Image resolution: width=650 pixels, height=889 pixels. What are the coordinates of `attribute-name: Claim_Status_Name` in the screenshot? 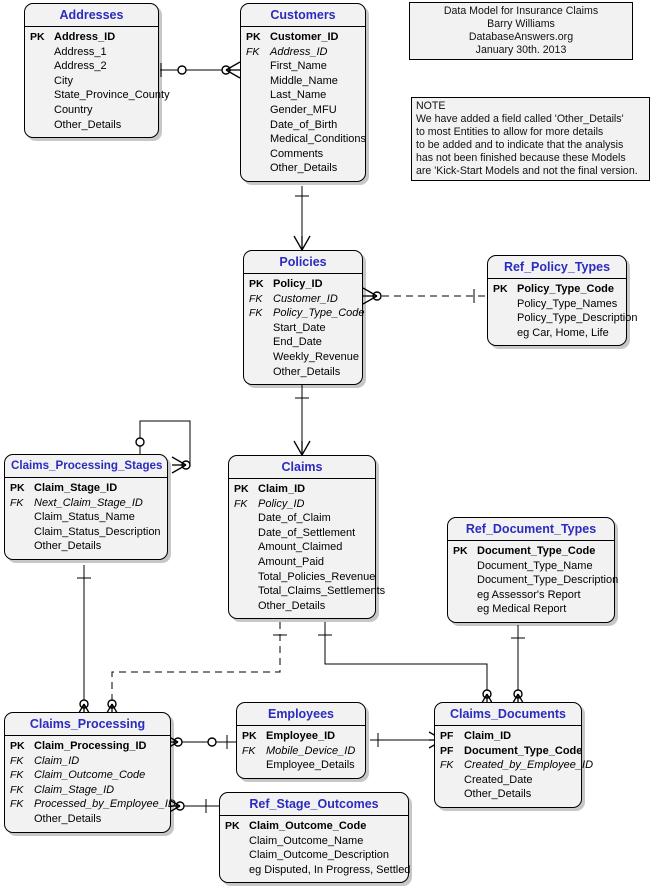 It's located at (84, 517).